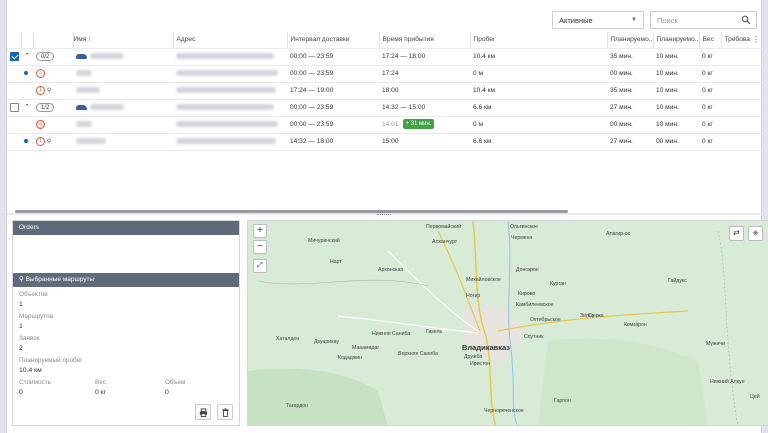 Image resolution: width=768 pixels, height=433 pixels. I want to click on mileage-cell: 10.4 км, so click(538, 57).